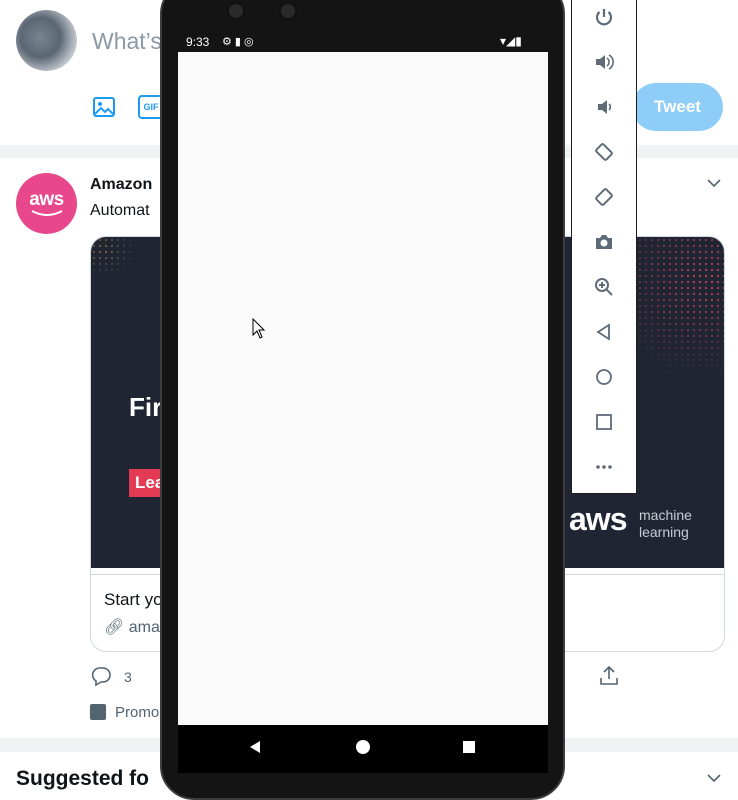 The width and height of the screenshot is (738, 800). I want to click on aws-ml-label: machine learning, so click(665, 523).